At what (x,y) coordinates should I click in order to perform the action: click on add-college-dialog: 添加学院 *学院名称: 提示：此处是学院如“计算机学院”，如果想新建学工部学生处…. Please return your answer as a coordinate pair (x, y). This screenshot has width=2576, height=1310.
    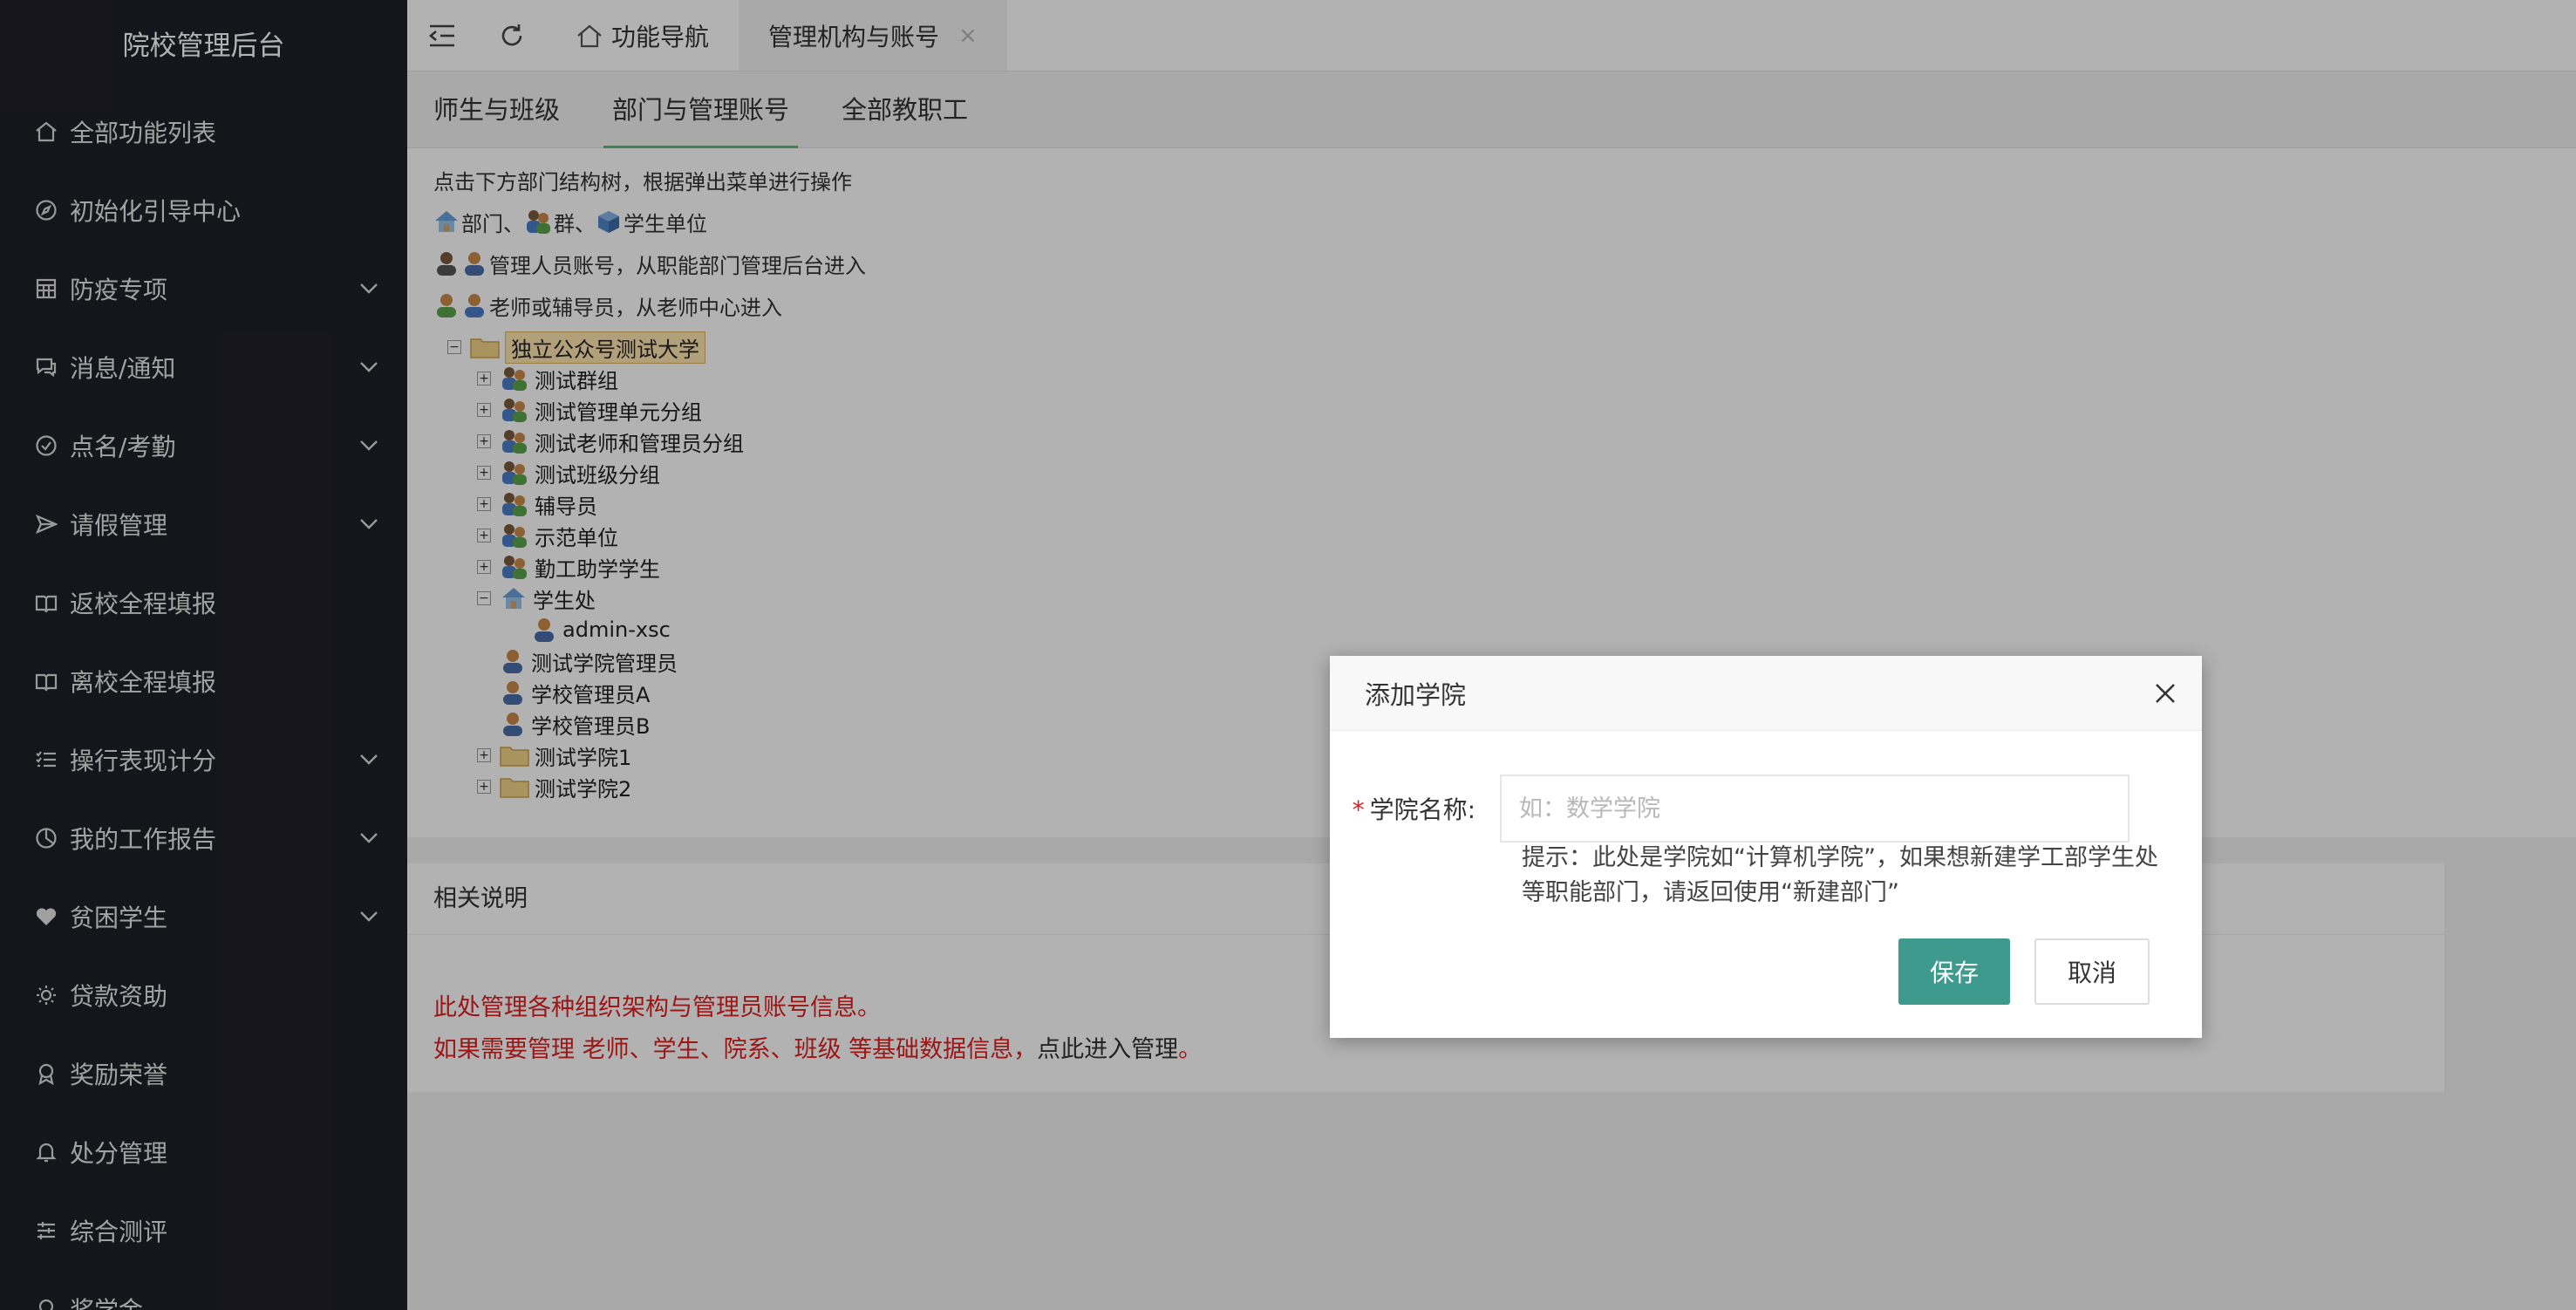
    Looking at the image, I should click on (1766, 847).